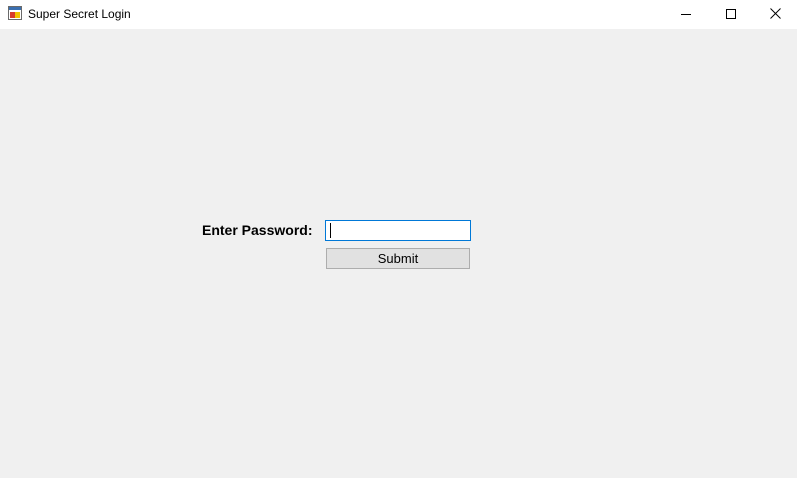 The width and height of the screenshot is (797, 478). I want to click on close-icon, so click(775, 15).